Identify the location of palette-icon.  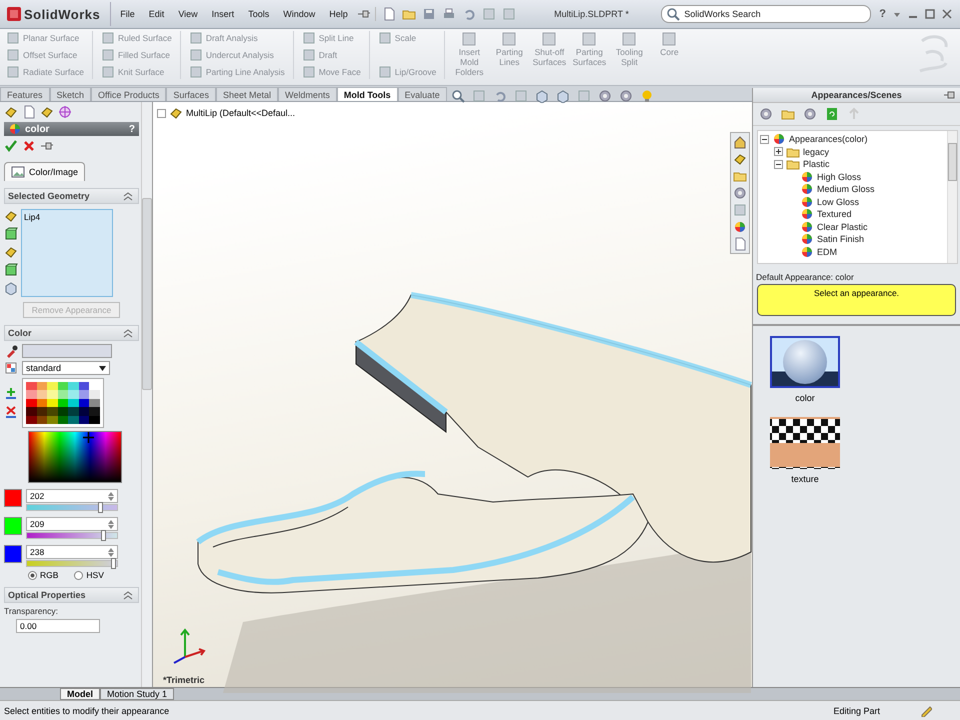
(11, 368).